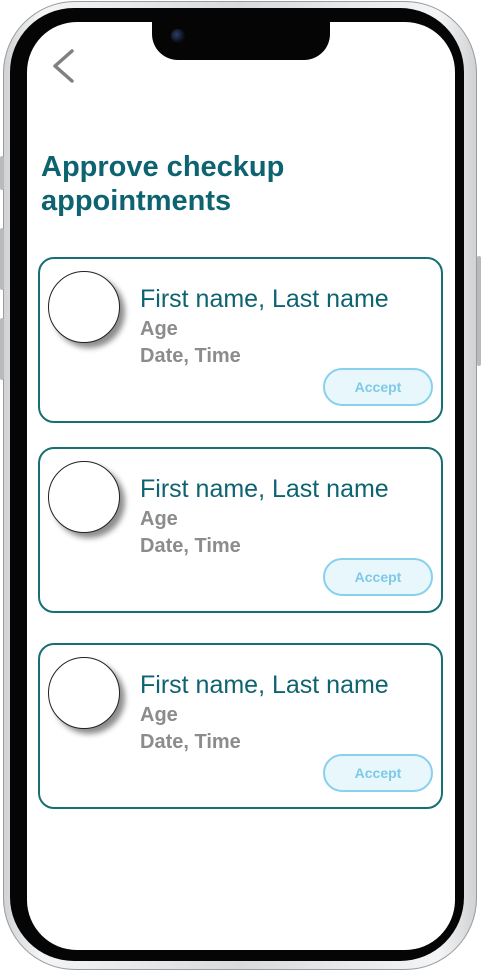 The image size is (481, 972). Describe the element at coordinates (163, 184) in the screenshot. I see `page-title: Approve checkup appointments` at that location.